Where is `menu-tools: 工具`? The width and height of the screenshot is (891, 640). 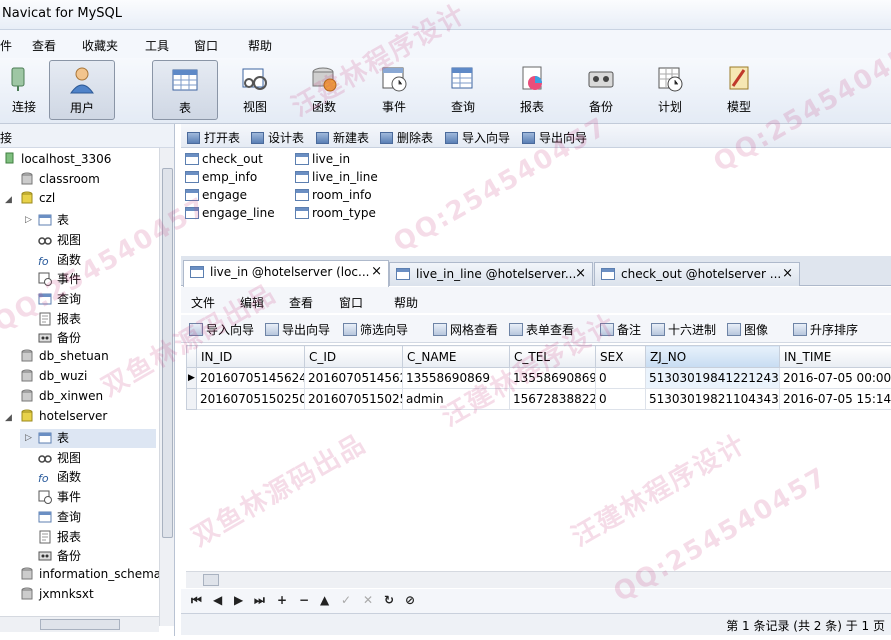
menu-tools: 工具 is located at coordinates (157, 45).